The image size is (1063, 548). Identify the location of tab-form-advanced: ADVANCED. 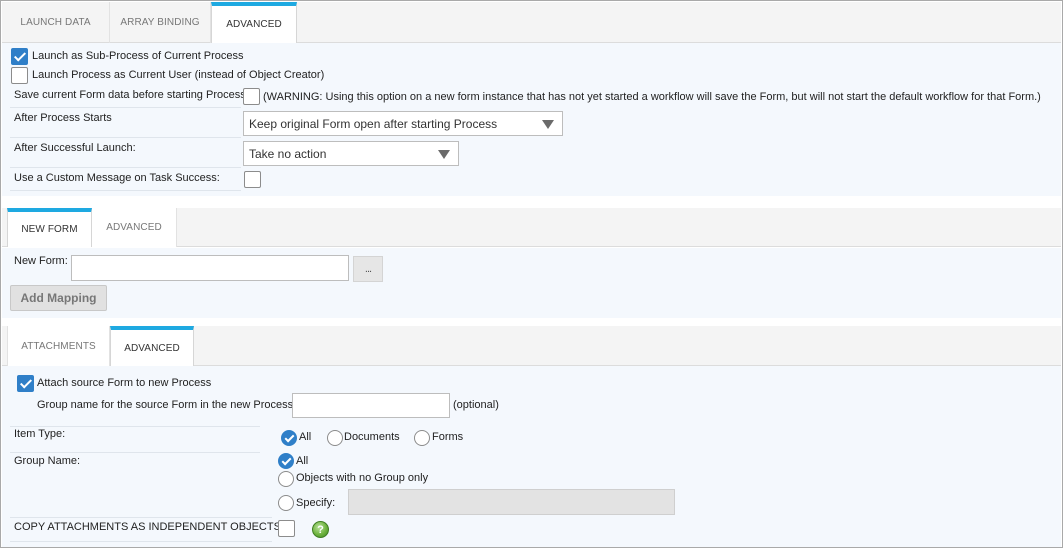
(134, 227).